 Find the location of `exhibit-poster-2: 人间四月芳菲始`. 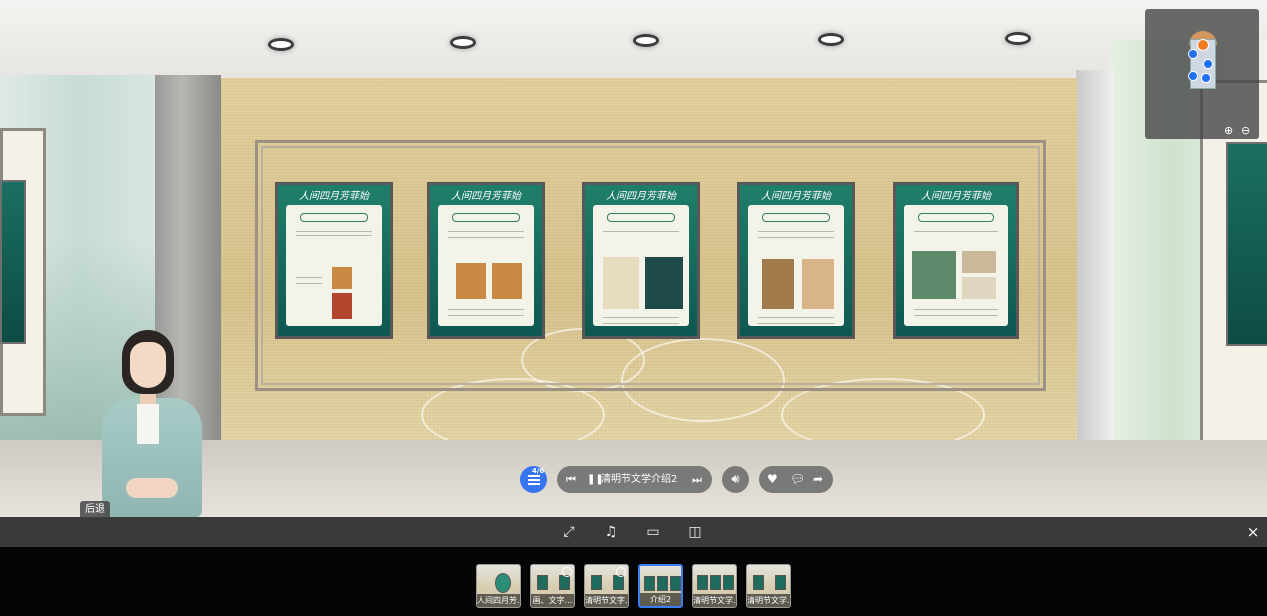

exhibit-poster-2: 人间四月芳菲始 is located at coordinates (486, 260).